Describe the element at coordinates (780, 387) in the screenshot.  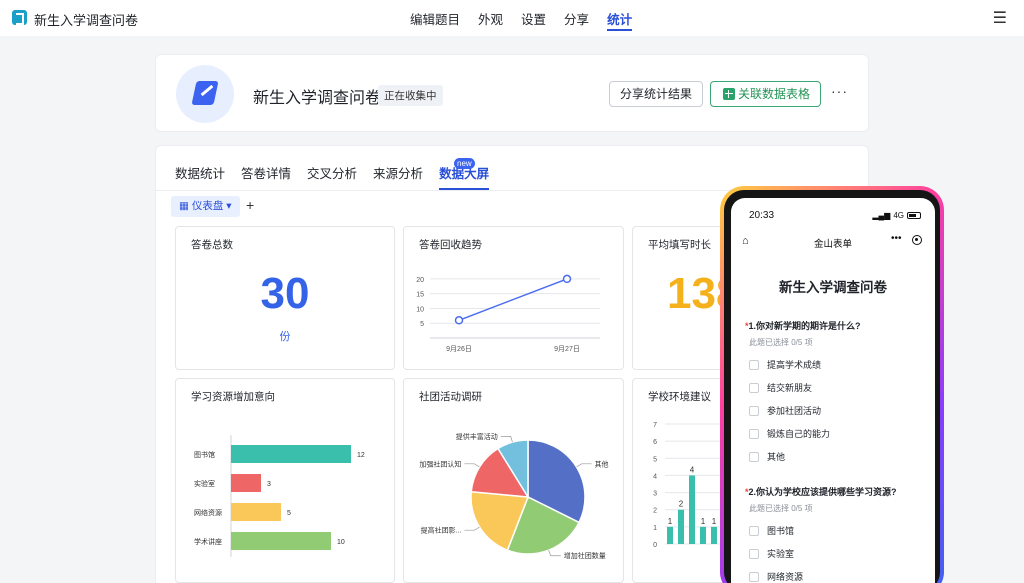
I see `q1-option: 结交新朋友` at that location.